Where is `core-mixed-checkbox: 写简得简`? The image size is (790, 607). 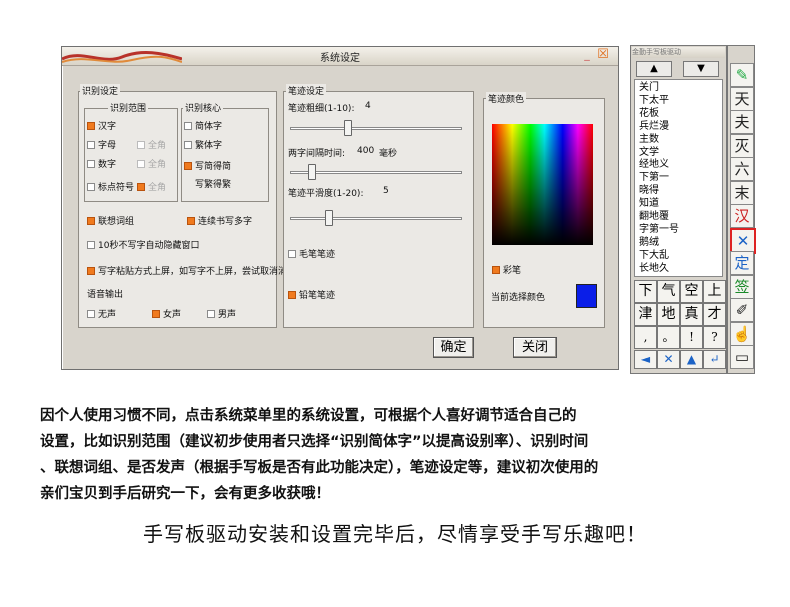 core-mixed-checkbox: 写简得简 is located at coordinates (207, 165).